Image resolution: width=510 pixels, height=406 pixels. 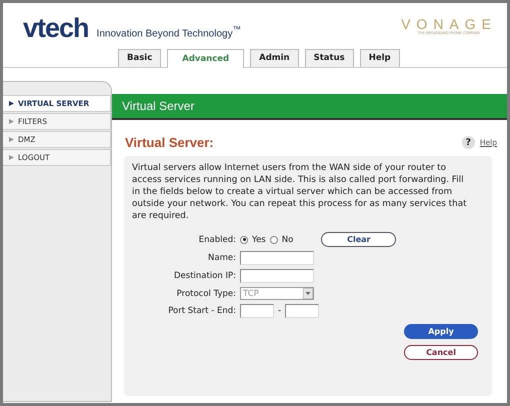 I want to click on field-label: Name:, so click(x=221, y=258).